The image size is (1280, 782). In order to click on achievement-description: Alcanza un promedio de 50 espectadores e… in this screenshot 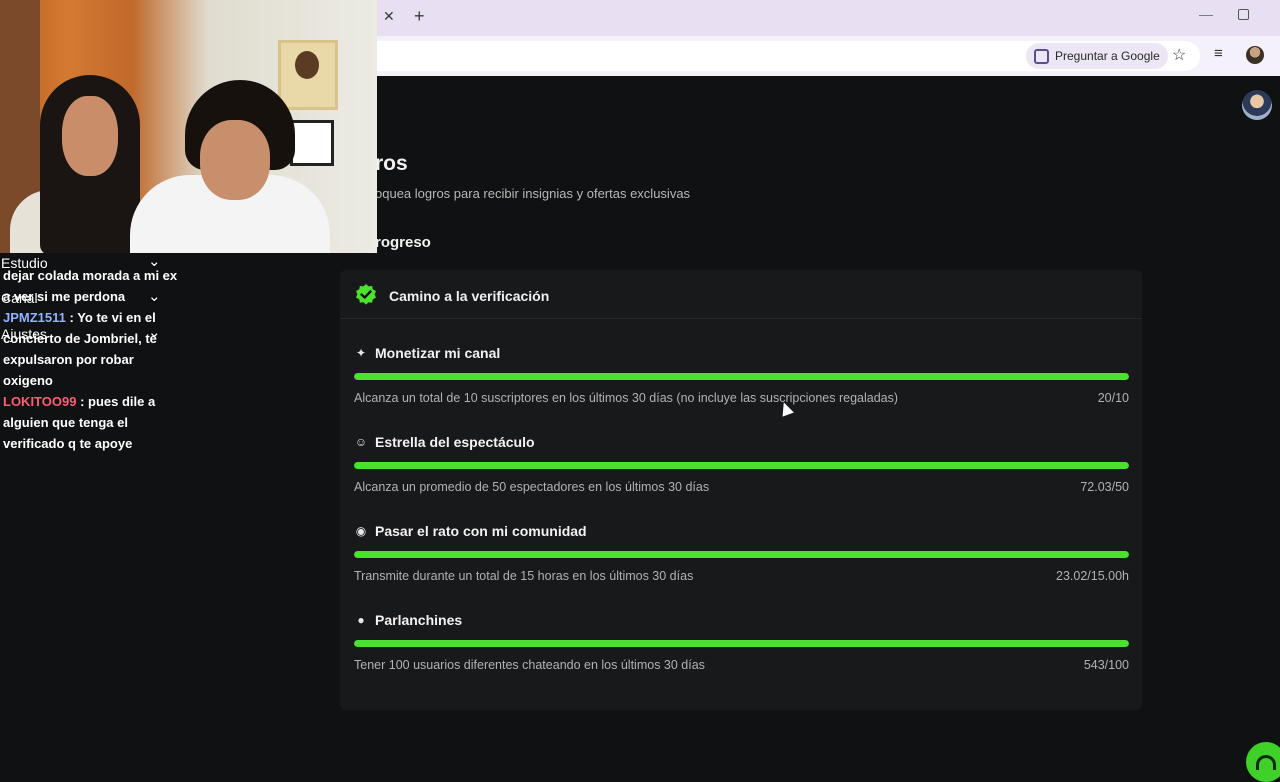, I will do `click(532, 487)`.